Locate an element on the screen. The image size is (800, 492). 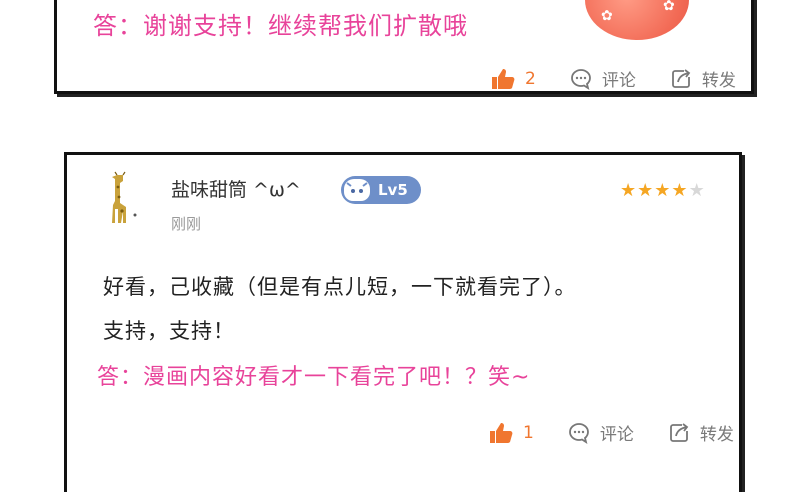
like-count: 2 is located at coordinates (530, 78).